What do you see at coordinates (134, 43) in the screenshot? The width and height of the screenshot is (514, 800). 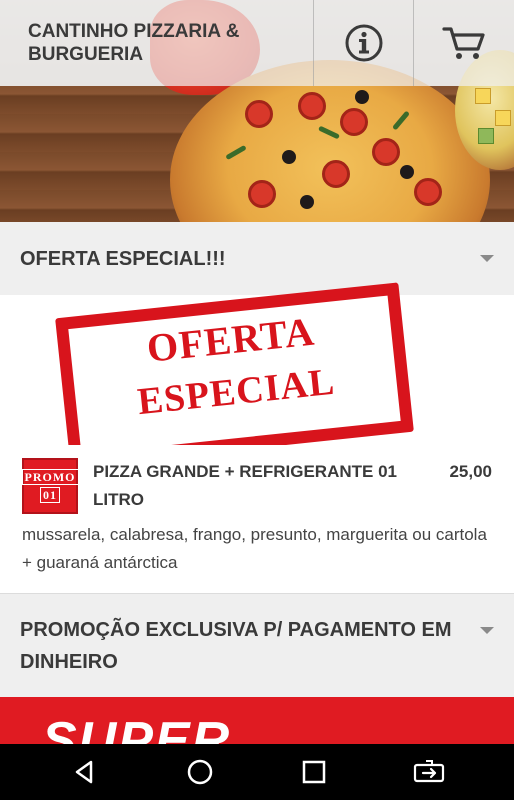 I see `store-title: CANTINHO PIZZARIA & BURGUERIA` at bounding box center [134, 43].